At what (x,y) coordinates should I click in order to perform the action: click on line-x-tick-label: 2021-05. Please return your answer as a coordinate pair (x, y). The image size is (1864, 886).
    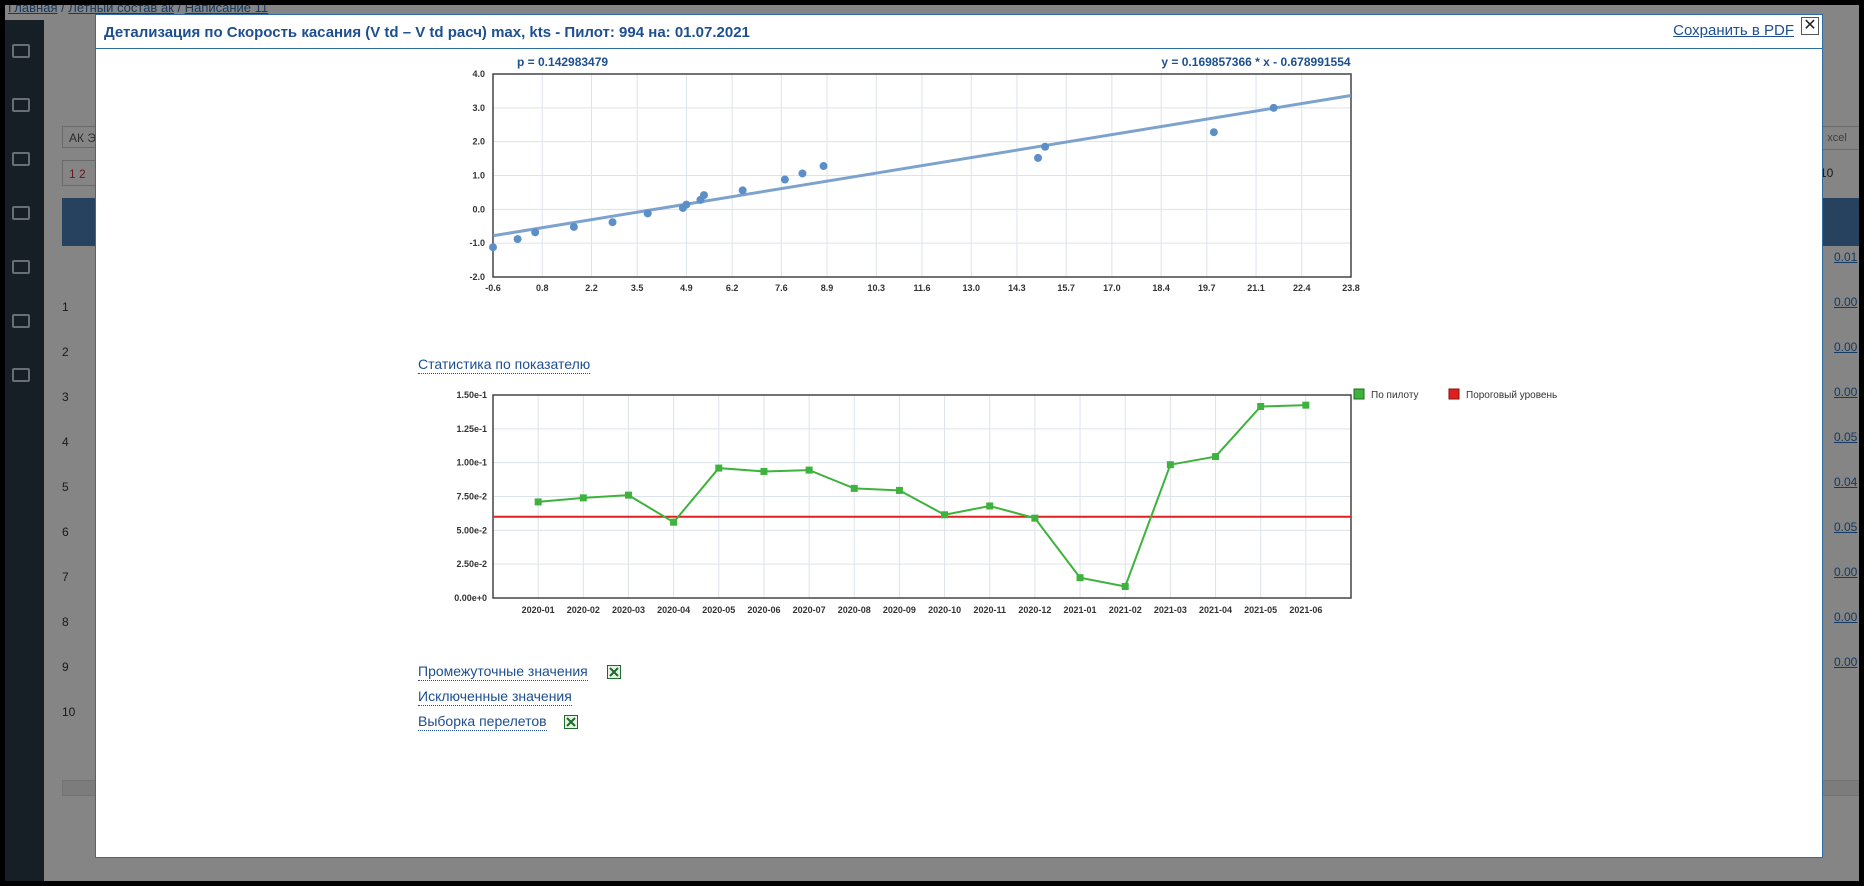
    Looking at the image, I should click on (1260, 610).